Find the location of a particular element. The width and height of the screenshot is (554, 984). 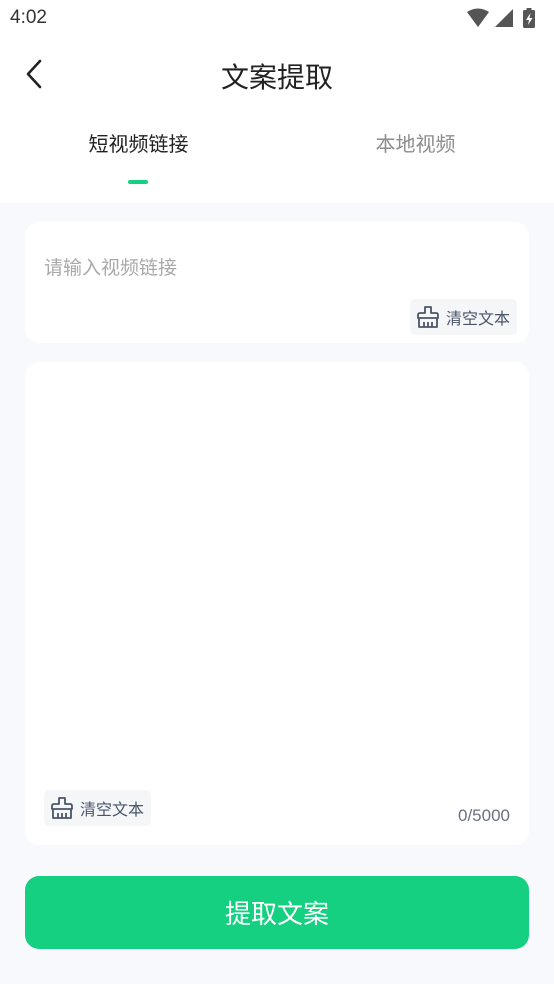

link-input-card: 清空文本 is located at coordinates (277, 282).